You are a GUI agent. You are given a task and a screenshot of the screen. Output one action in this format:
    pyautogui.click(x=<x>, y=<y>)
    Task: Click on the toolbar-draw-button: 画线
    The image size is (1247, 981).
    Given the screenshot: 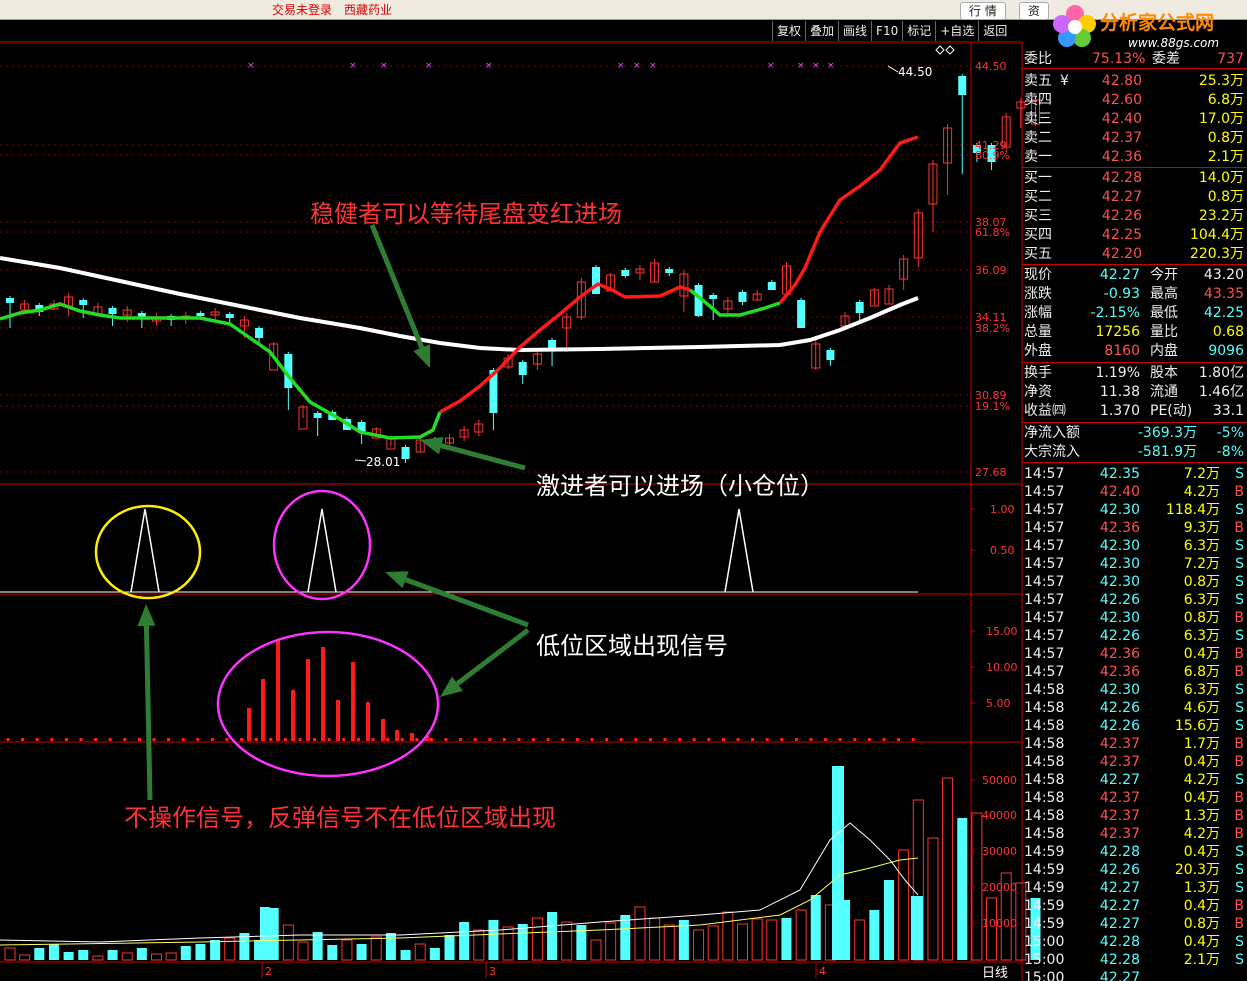 What is the action you would take?
    pyautogui.click(x=854, y=31)
    